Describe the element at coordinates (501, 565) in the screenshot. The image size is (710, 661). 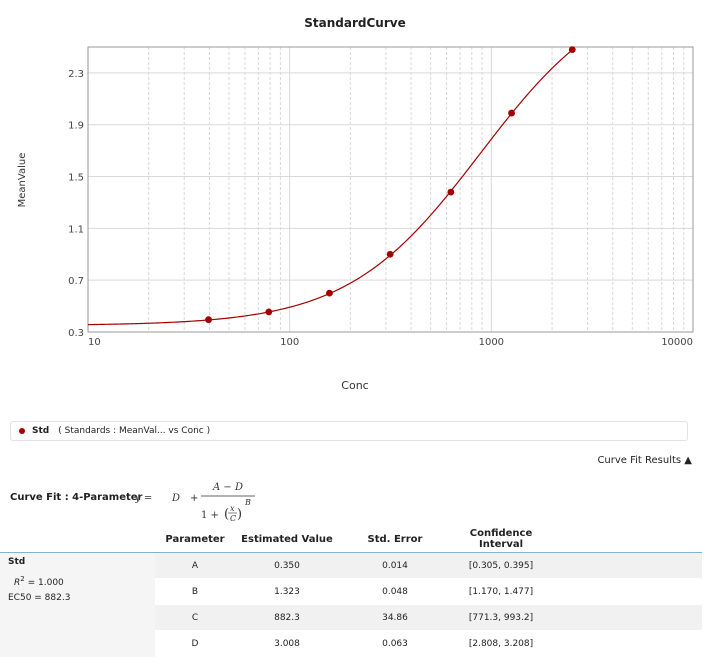
I see `cell-confidence-interval: [0.305, 0.395]` at that location.